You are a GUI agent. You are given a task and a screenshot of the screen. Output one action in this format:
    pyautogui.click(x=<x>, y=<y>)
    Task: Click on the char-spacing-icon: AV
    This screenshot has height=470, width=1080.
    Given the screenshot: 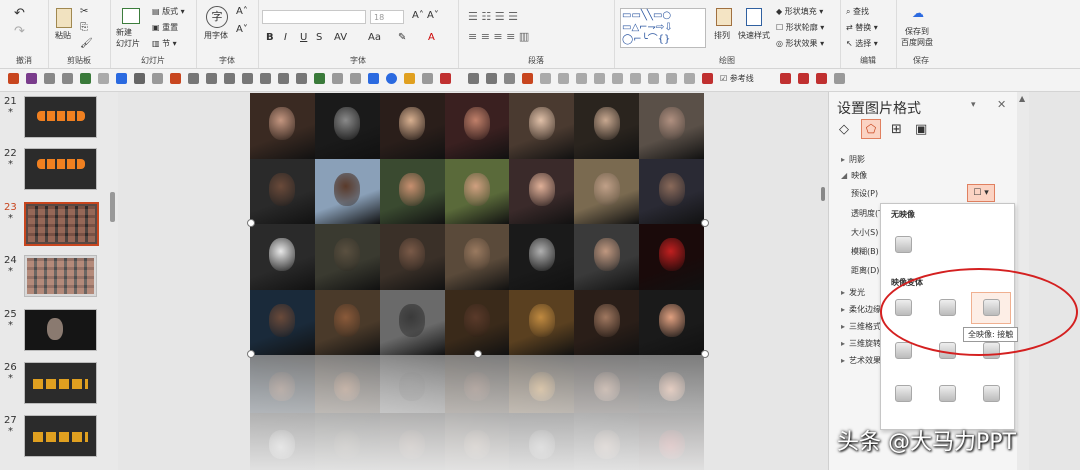 What is the action you would take?
    pyautogui.click(x=340, y=37)
    